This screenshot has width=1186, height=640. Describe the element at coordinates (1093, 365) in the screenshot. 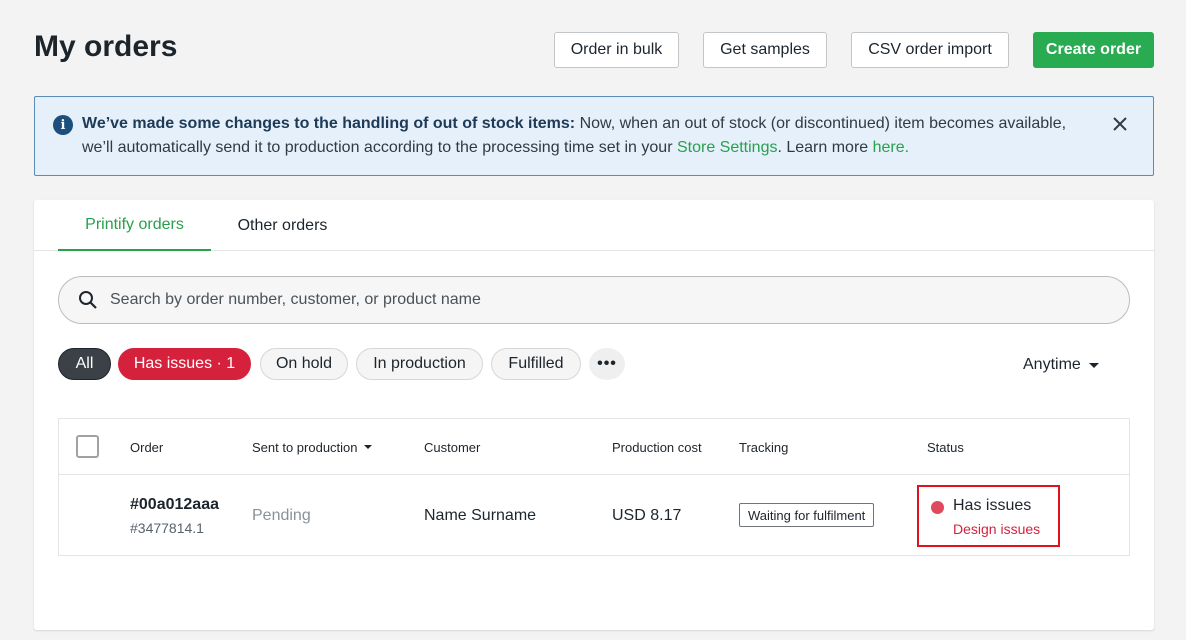

I see `chevron-down-icon` at that location.